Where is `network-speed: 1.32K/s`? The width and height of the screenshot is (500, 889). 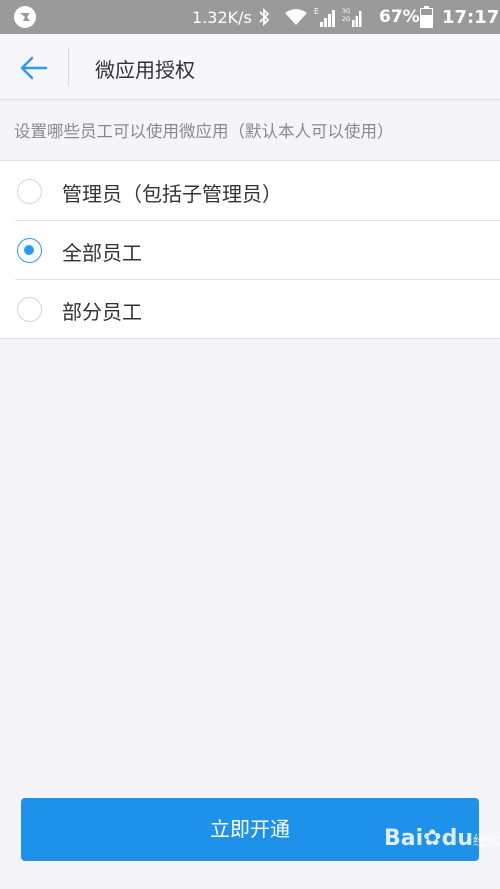 network-speed: 1.32K/s is located at coordinates (222, 17).